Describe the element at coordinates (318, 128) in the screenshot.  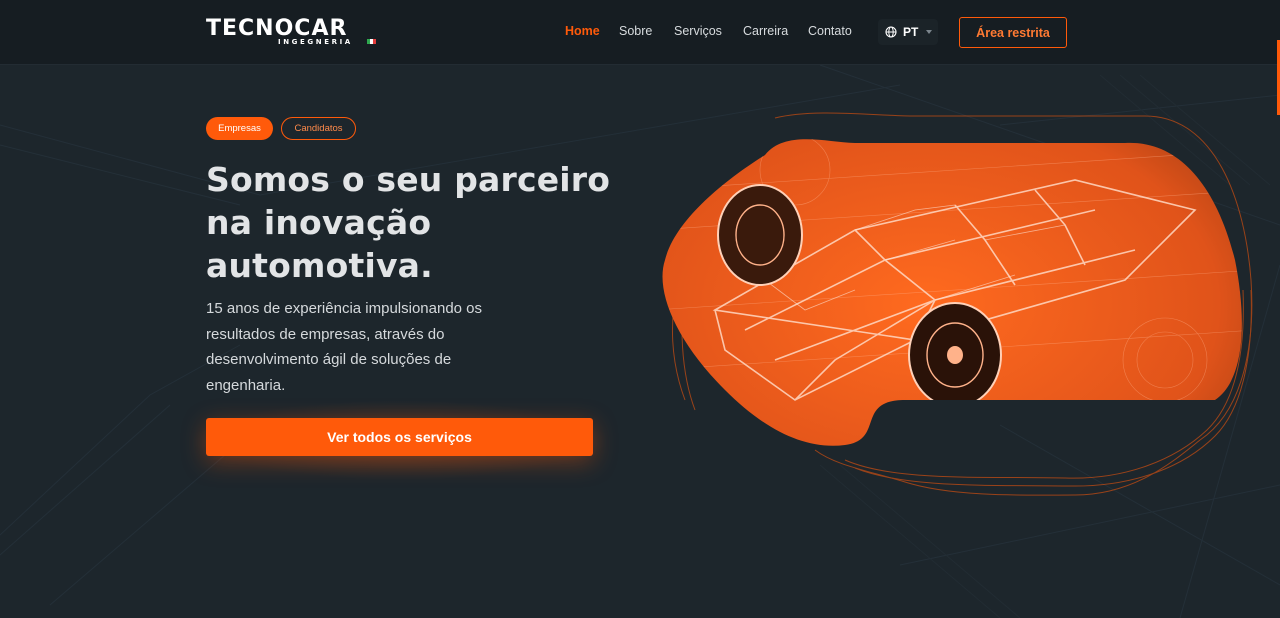
I see `tab-candidatos: Candidatos` at that location.